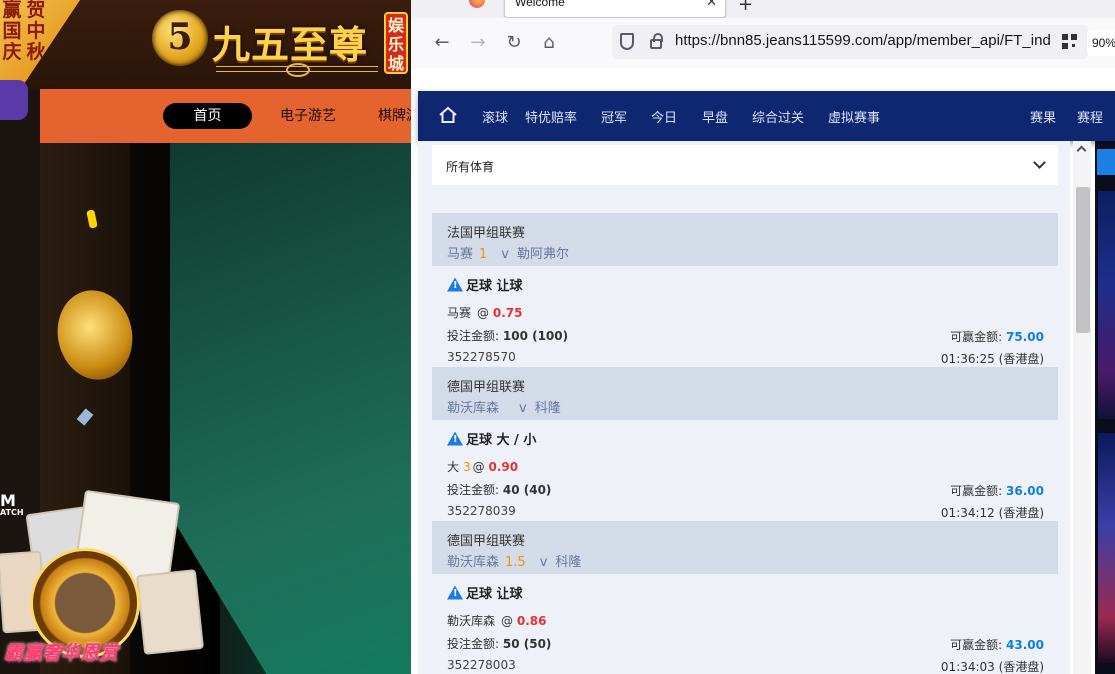  Describe the element at coordinates (763, 79) in the screenshot. I see `page-top-strip` at that location.